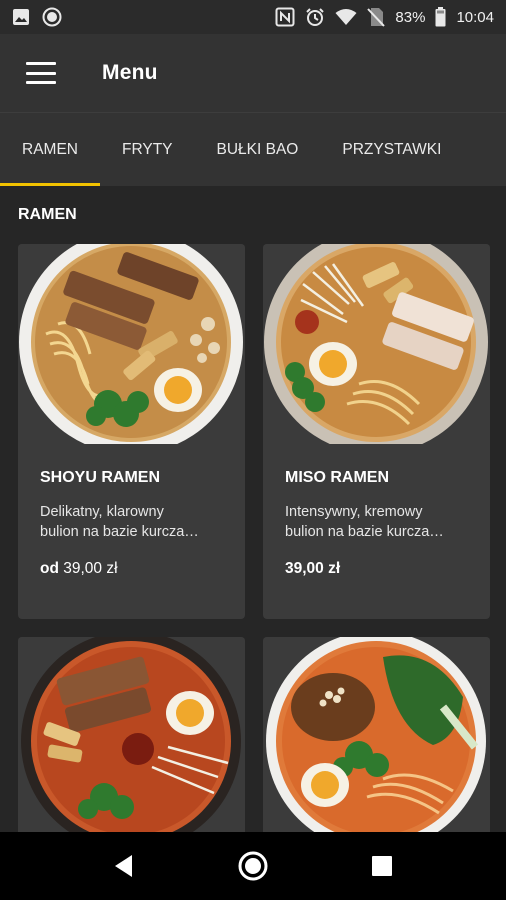  I want to click on page-title: Menu, so click(130, 72).